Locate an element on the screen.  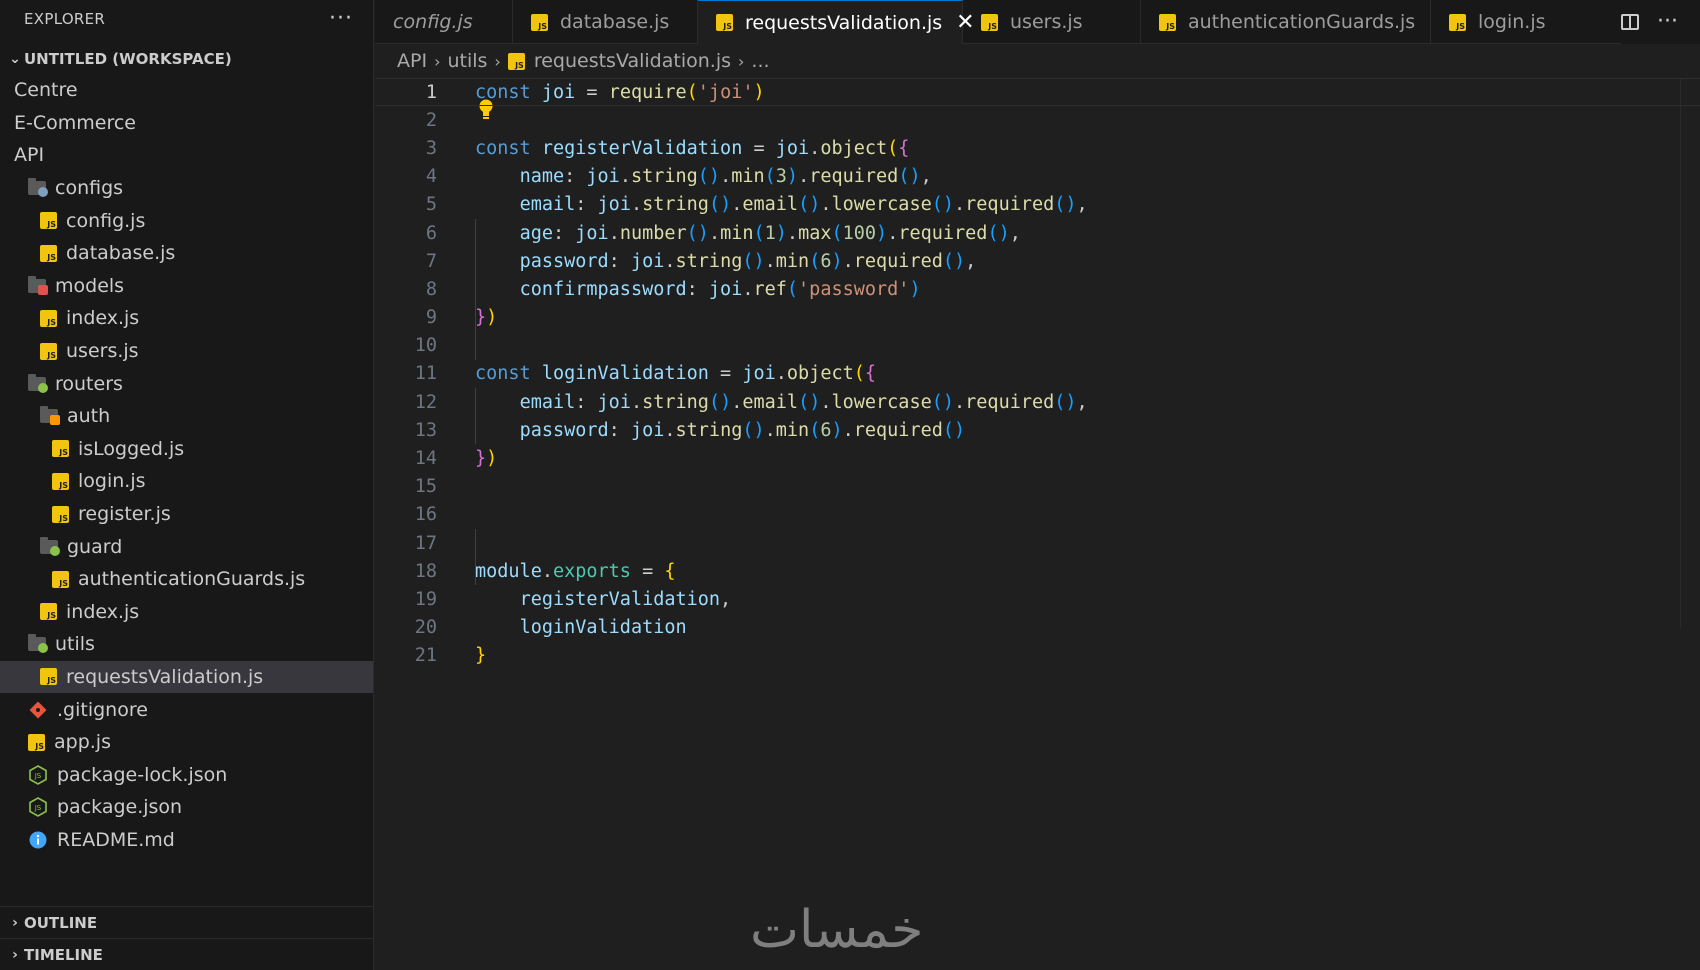
code-line: 4 name: joi.string().min(3).required(), is located at coordinates (1037, 177).